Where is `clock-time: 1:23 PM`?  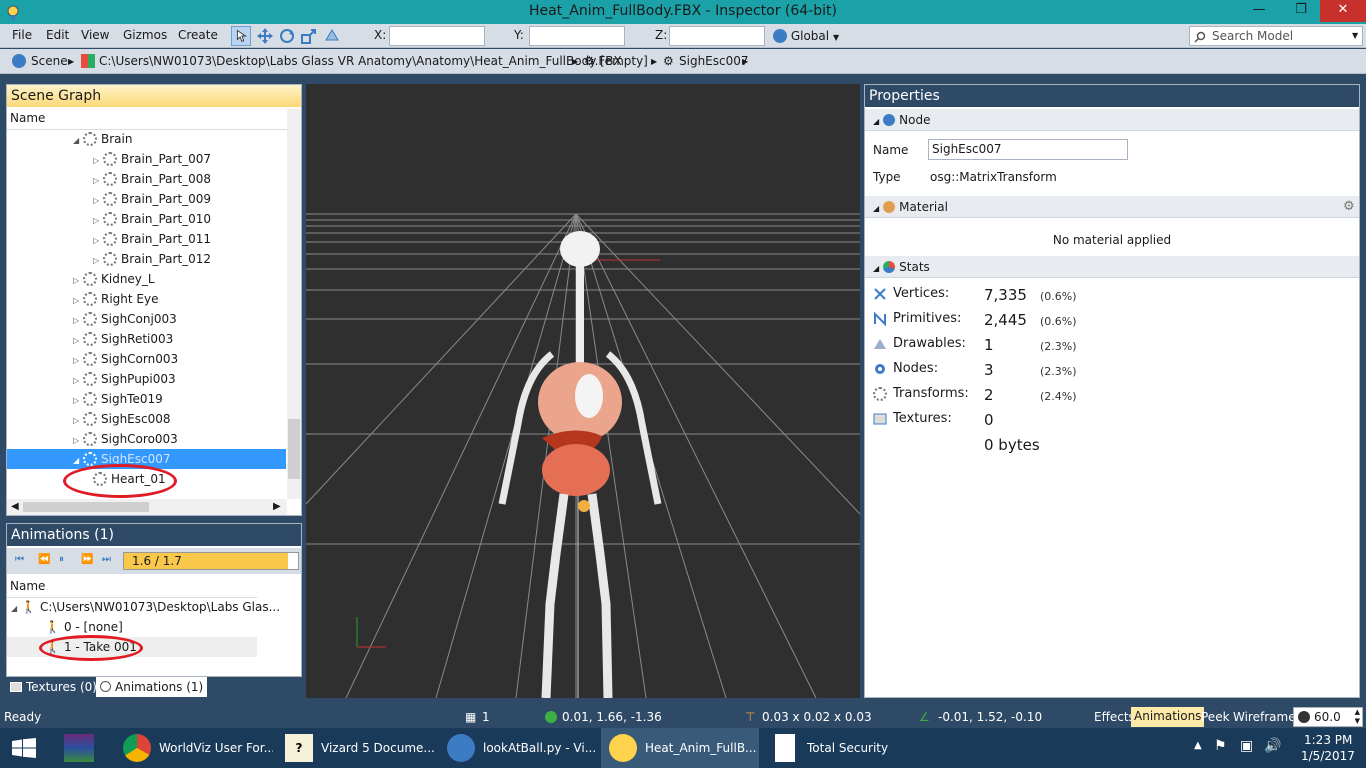 clock-time: 1:23 PM is located at coordinates (1328, 740).